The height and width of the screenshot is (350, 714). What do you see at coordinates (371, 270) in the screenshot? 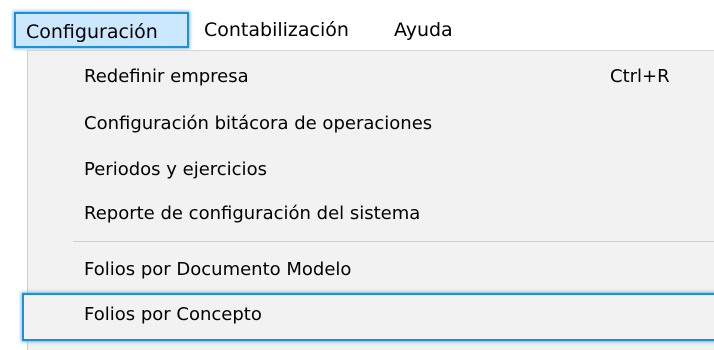
I see `menu-item-folios-documento-modelo: Folios por Documento Modelo` at bounding box center [371, 270].